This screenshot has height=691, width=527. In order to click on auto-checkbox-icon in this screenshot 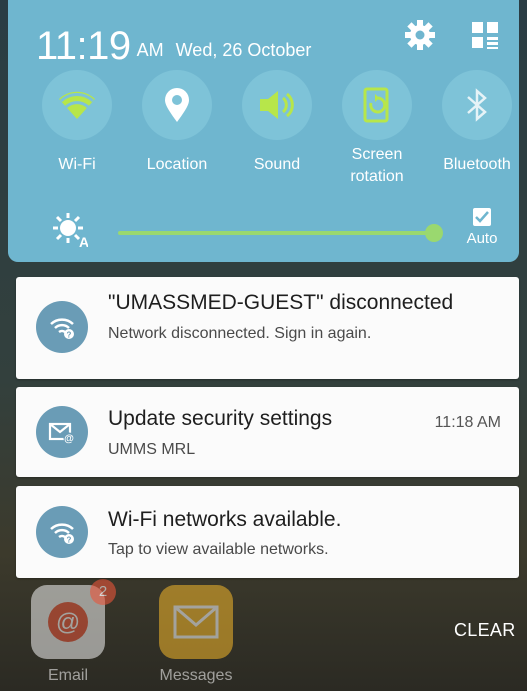, I will do `click(482, 217)`.